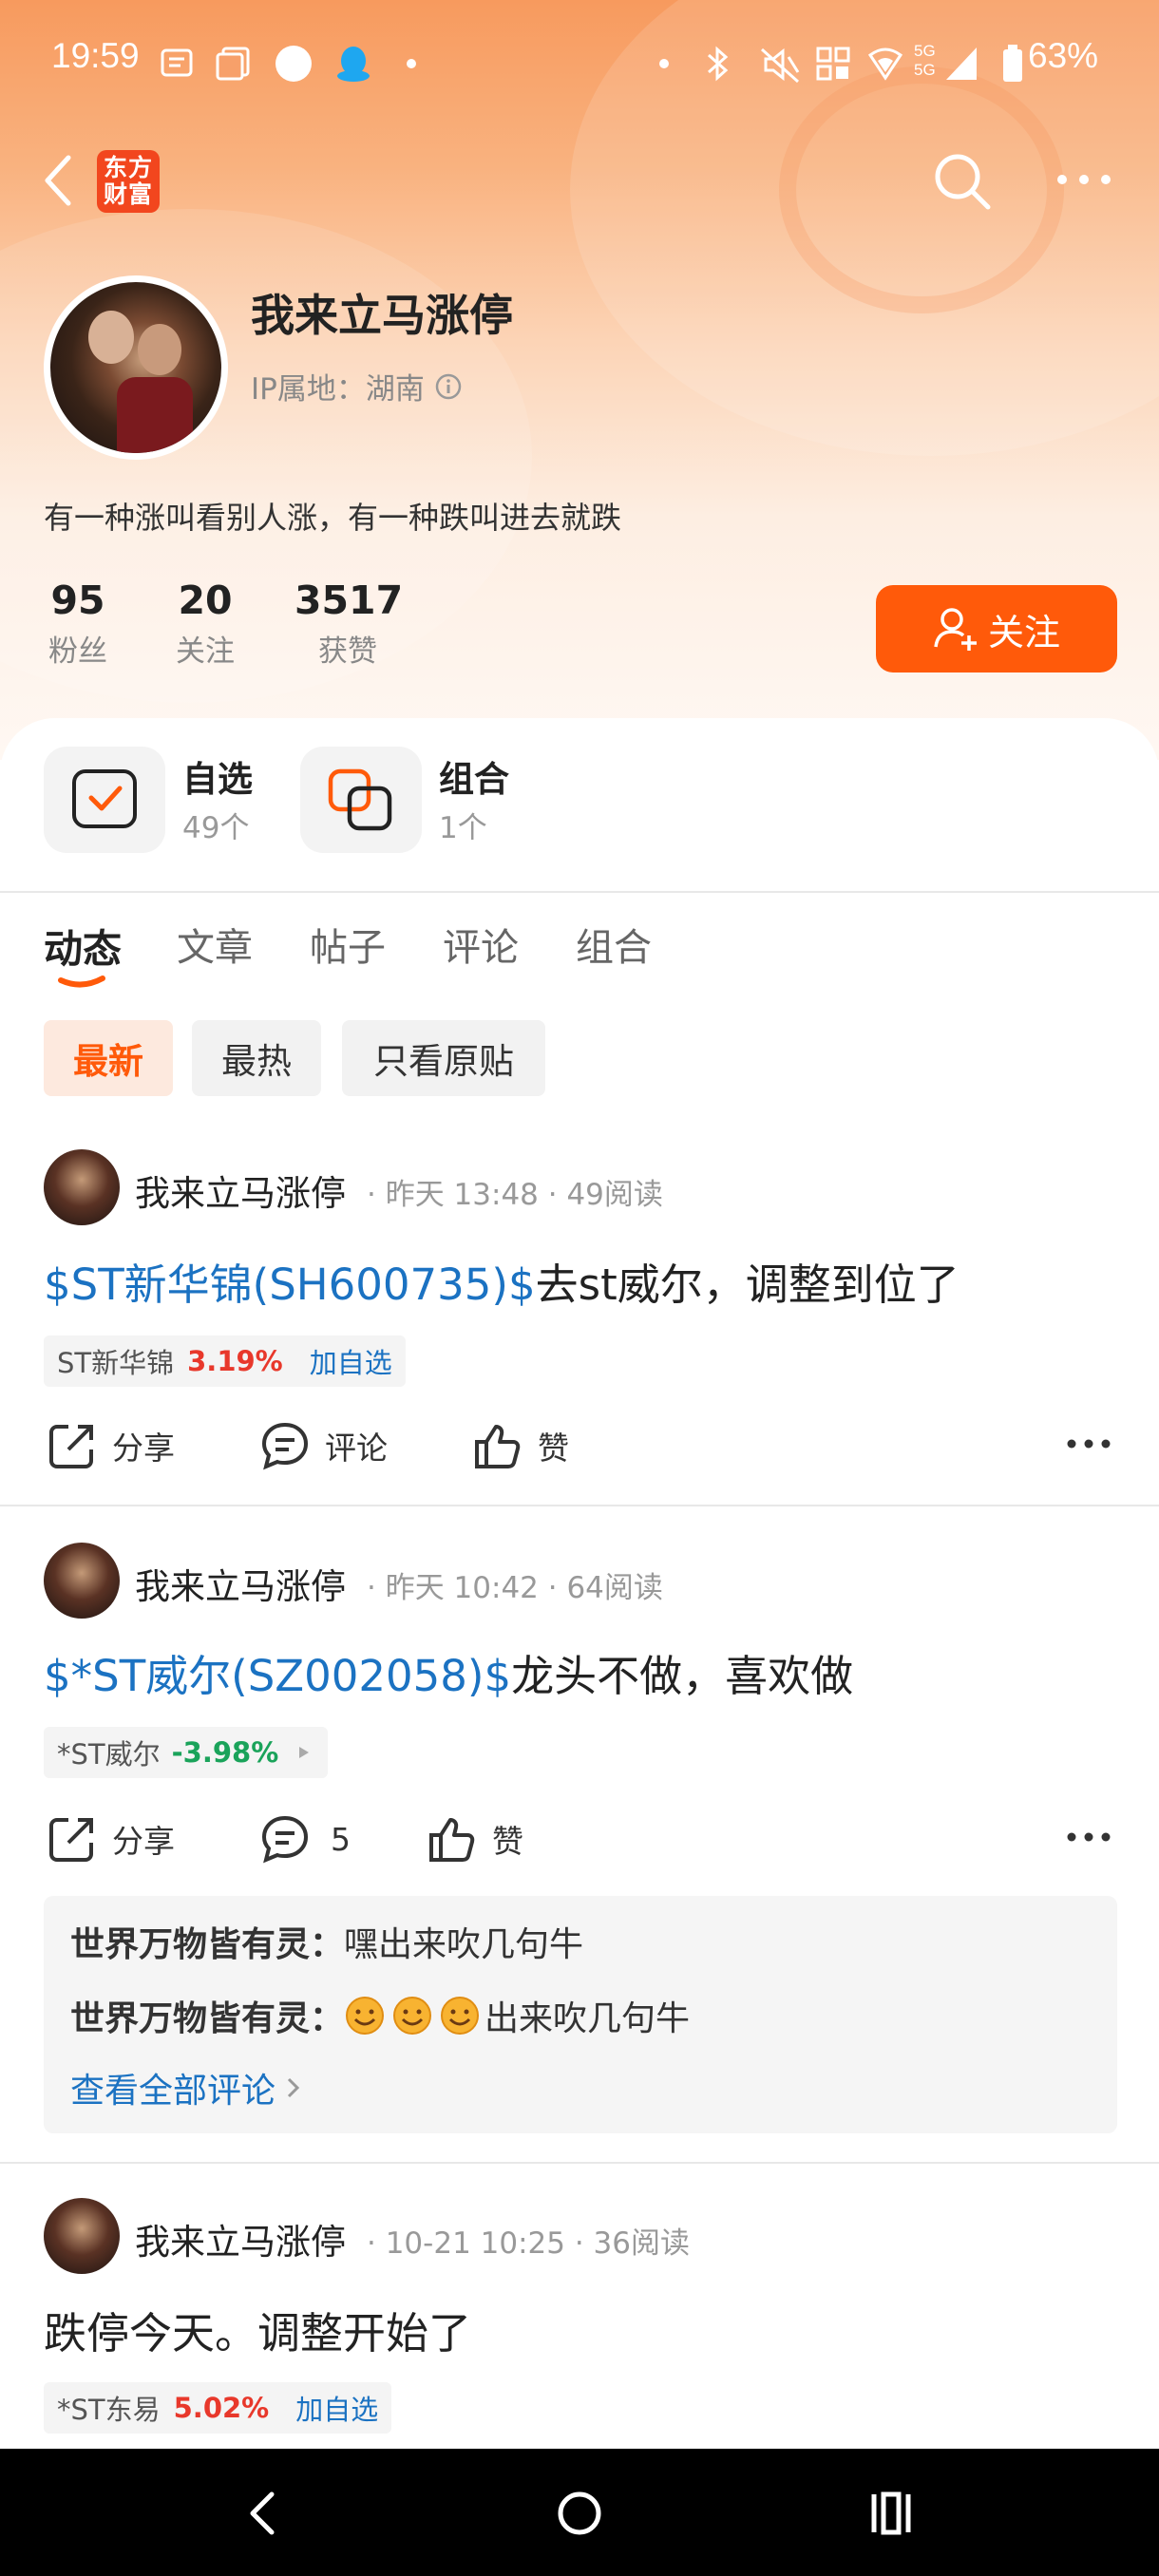  I want to click on stock-tag-change: -3.98%, so click(225, 1752).